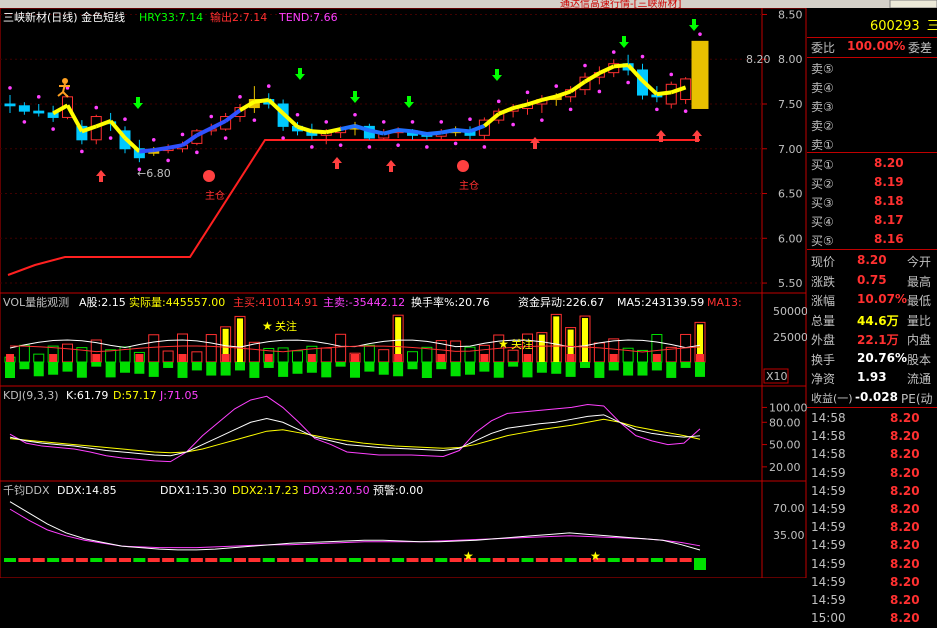 This screenshot has height=628, width=937. I want to click on top-button, so click(913, 4).